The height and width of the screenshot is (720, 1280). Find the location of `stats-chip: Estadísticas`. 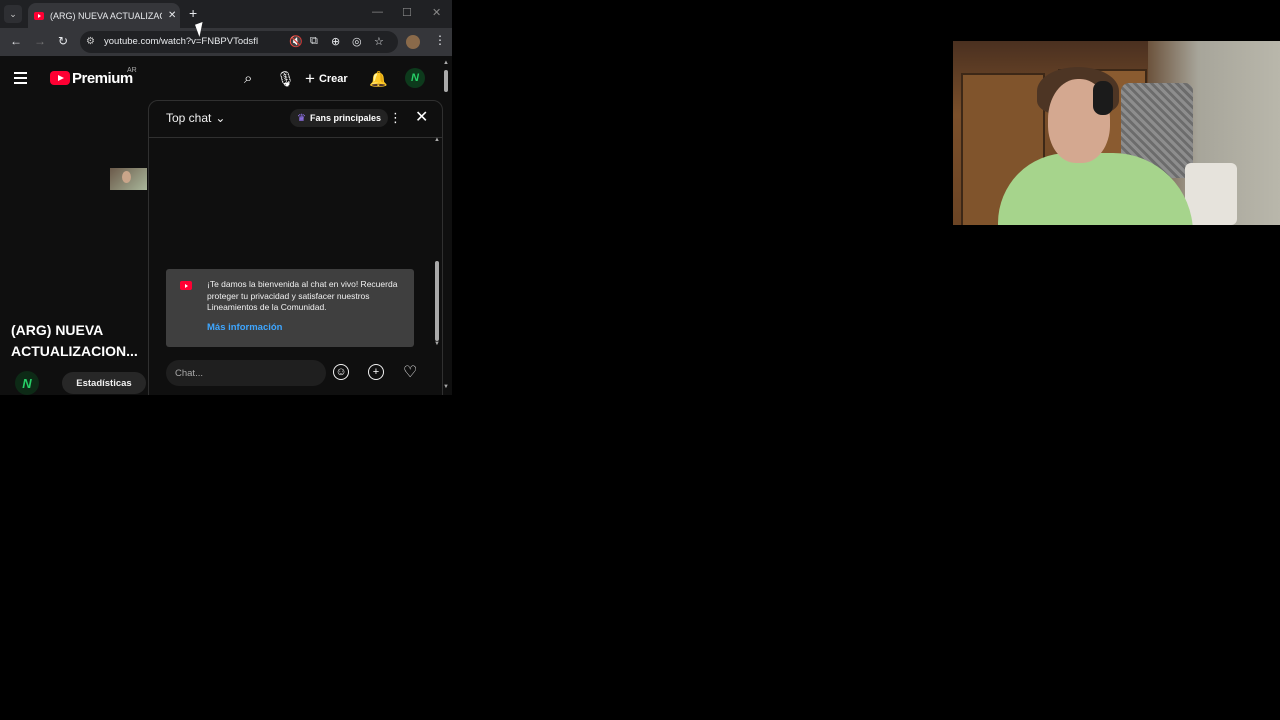

stats-chip: Estadísticas is located at coordinates (104, 383).